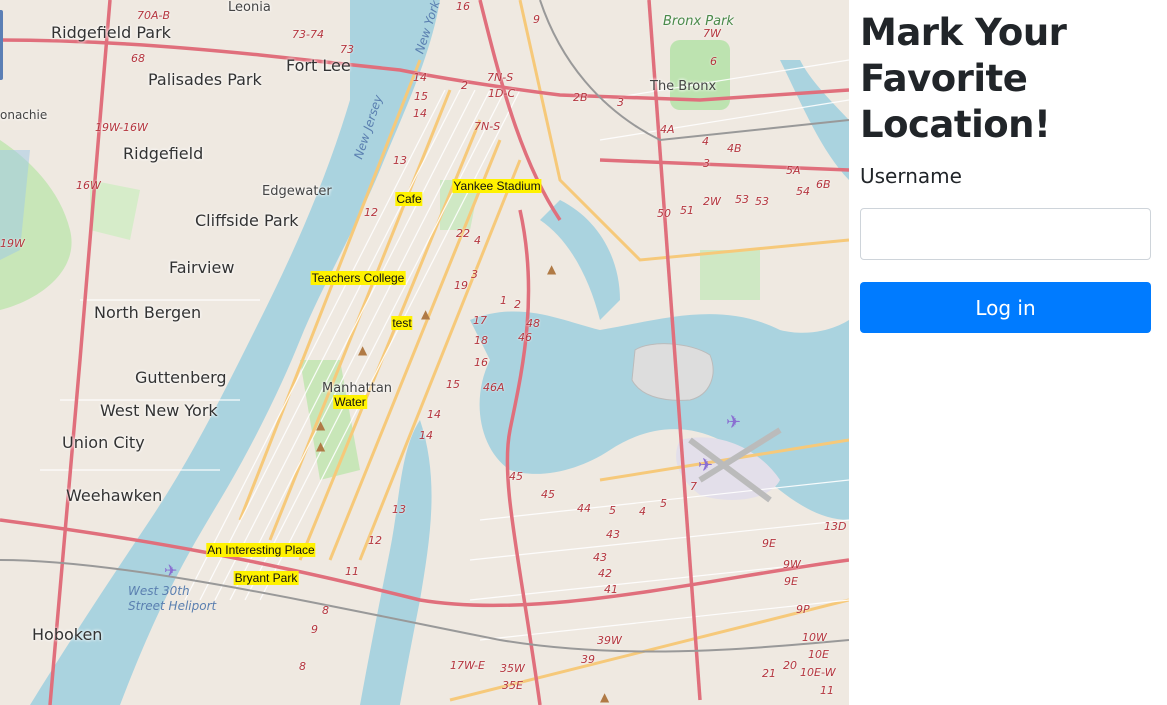 This screenshot has width=1167, height=705. What do you see at coordinates (88, 185) in the screenshot?
I see `road-number: 16W` at bounding box center [88, 185].